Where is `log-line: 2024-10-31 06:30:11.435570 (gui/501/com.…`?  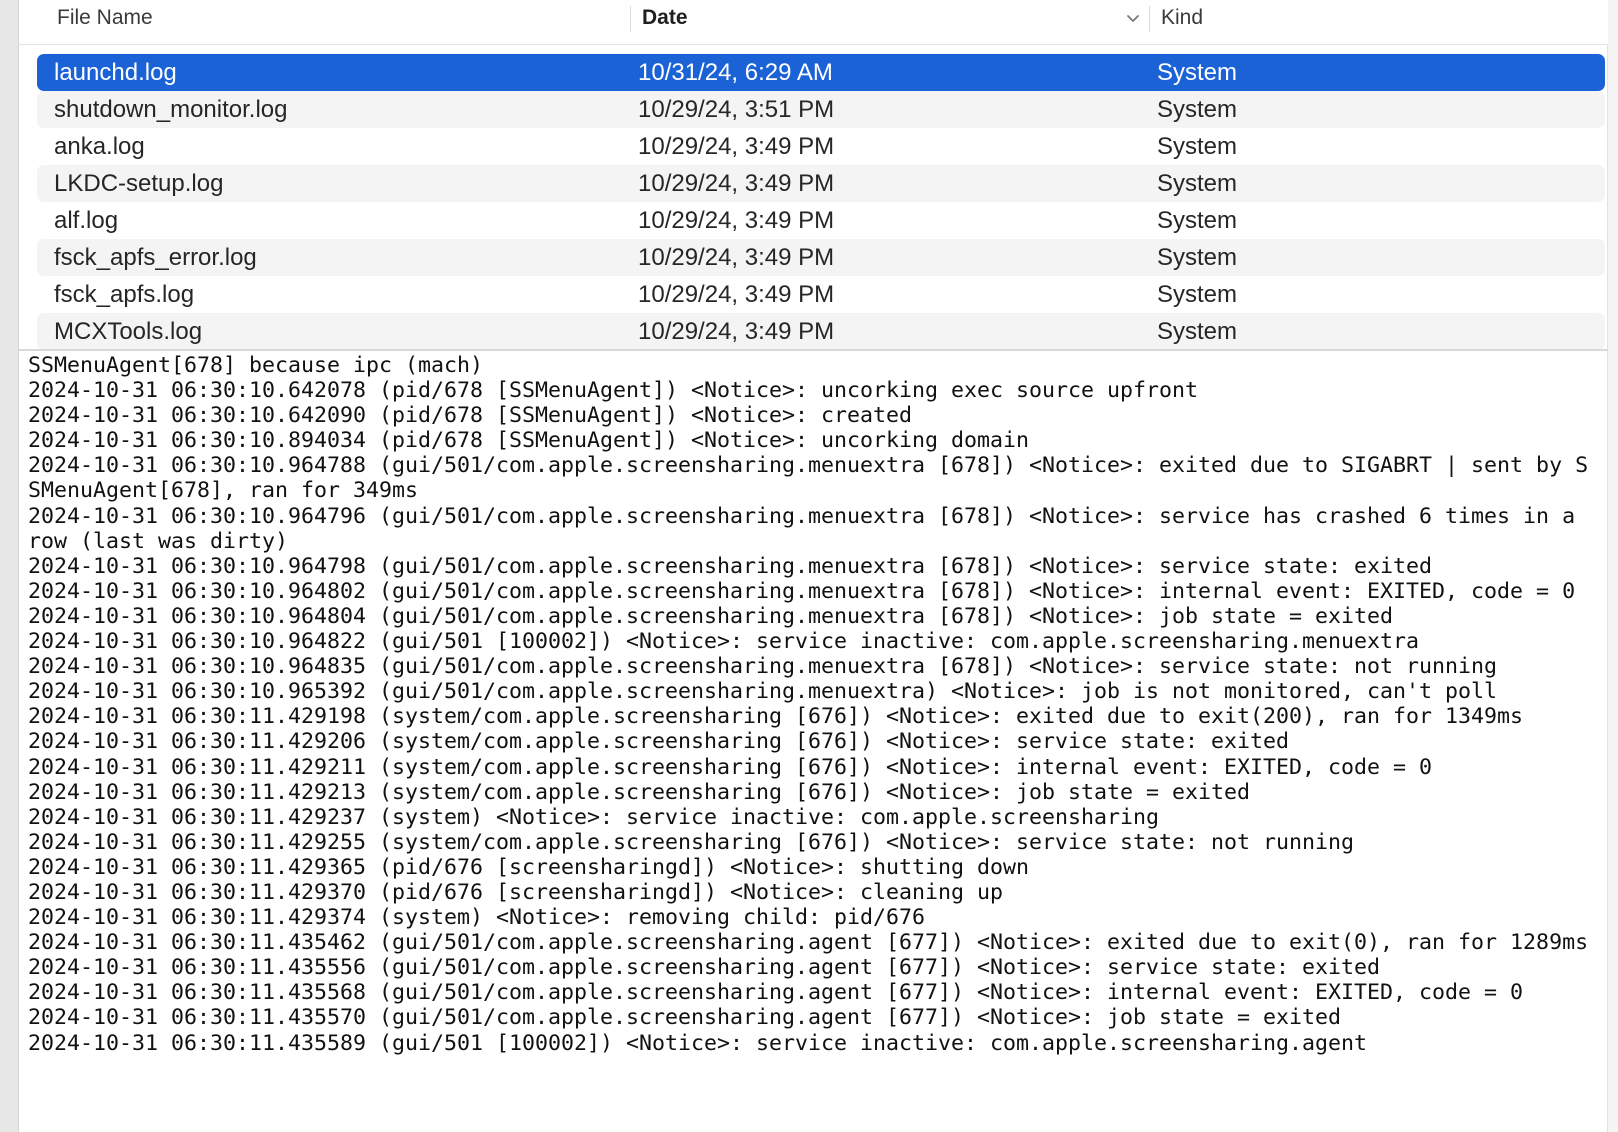 log-line: 2024-10-31 06:30:11.435570 (gui/501/com.… is located at coordinates (685, 1018).